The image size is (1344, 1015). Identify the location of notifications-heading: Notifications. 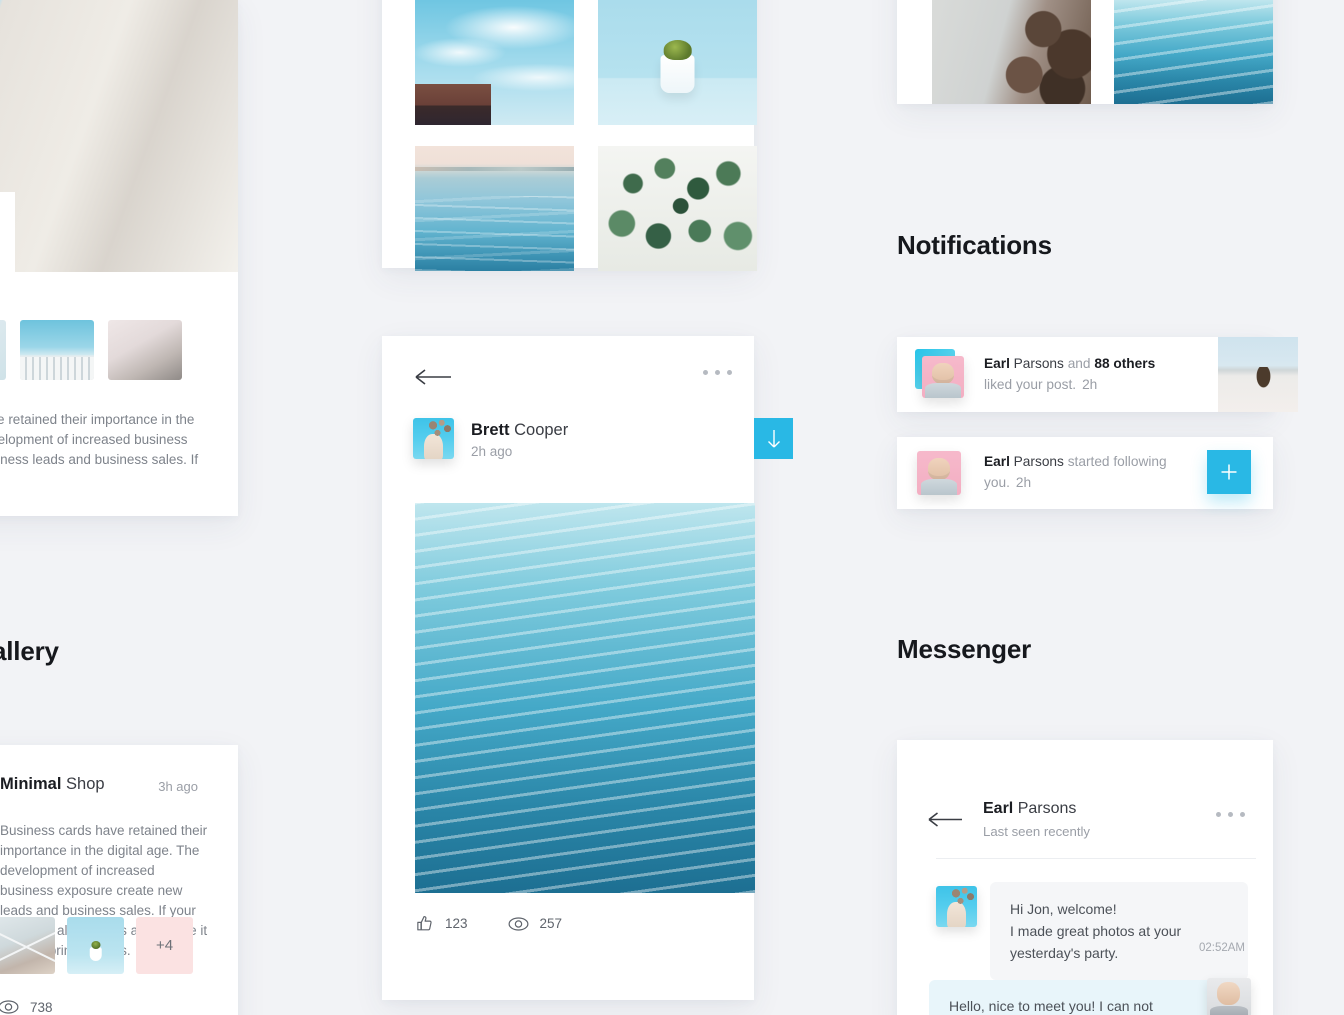
(974, 245).